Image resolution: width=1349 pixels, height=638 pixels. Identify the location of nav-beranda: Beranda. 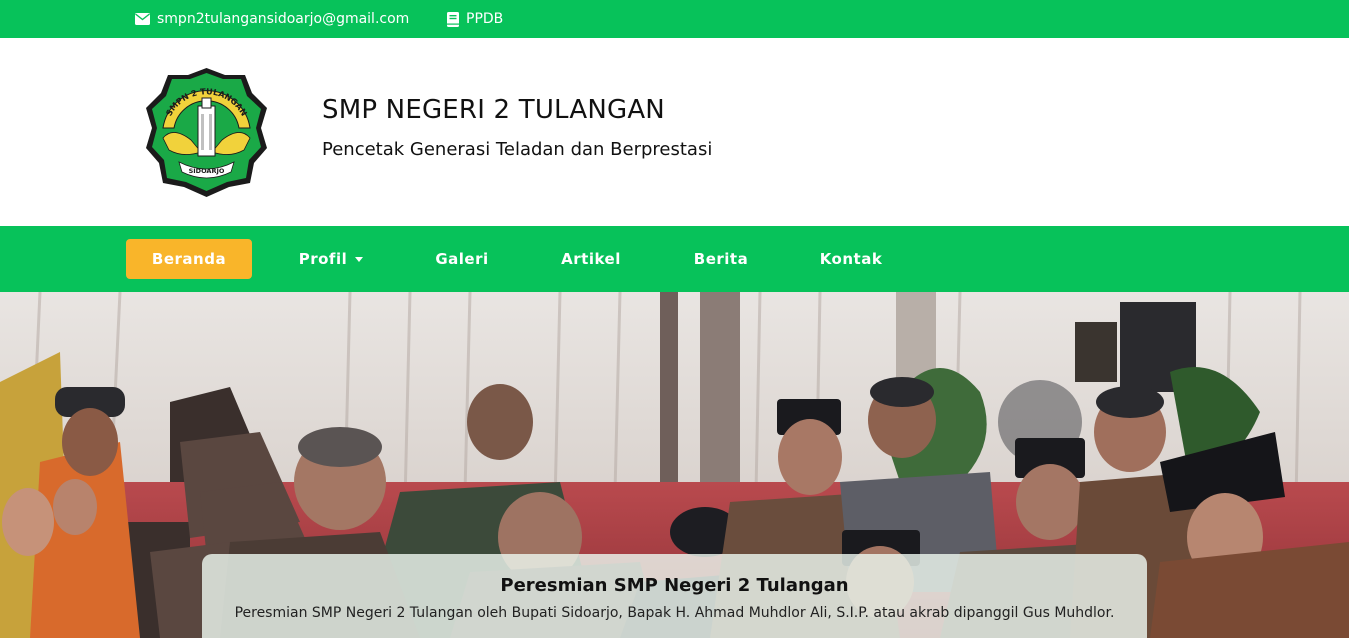
(189, 259).